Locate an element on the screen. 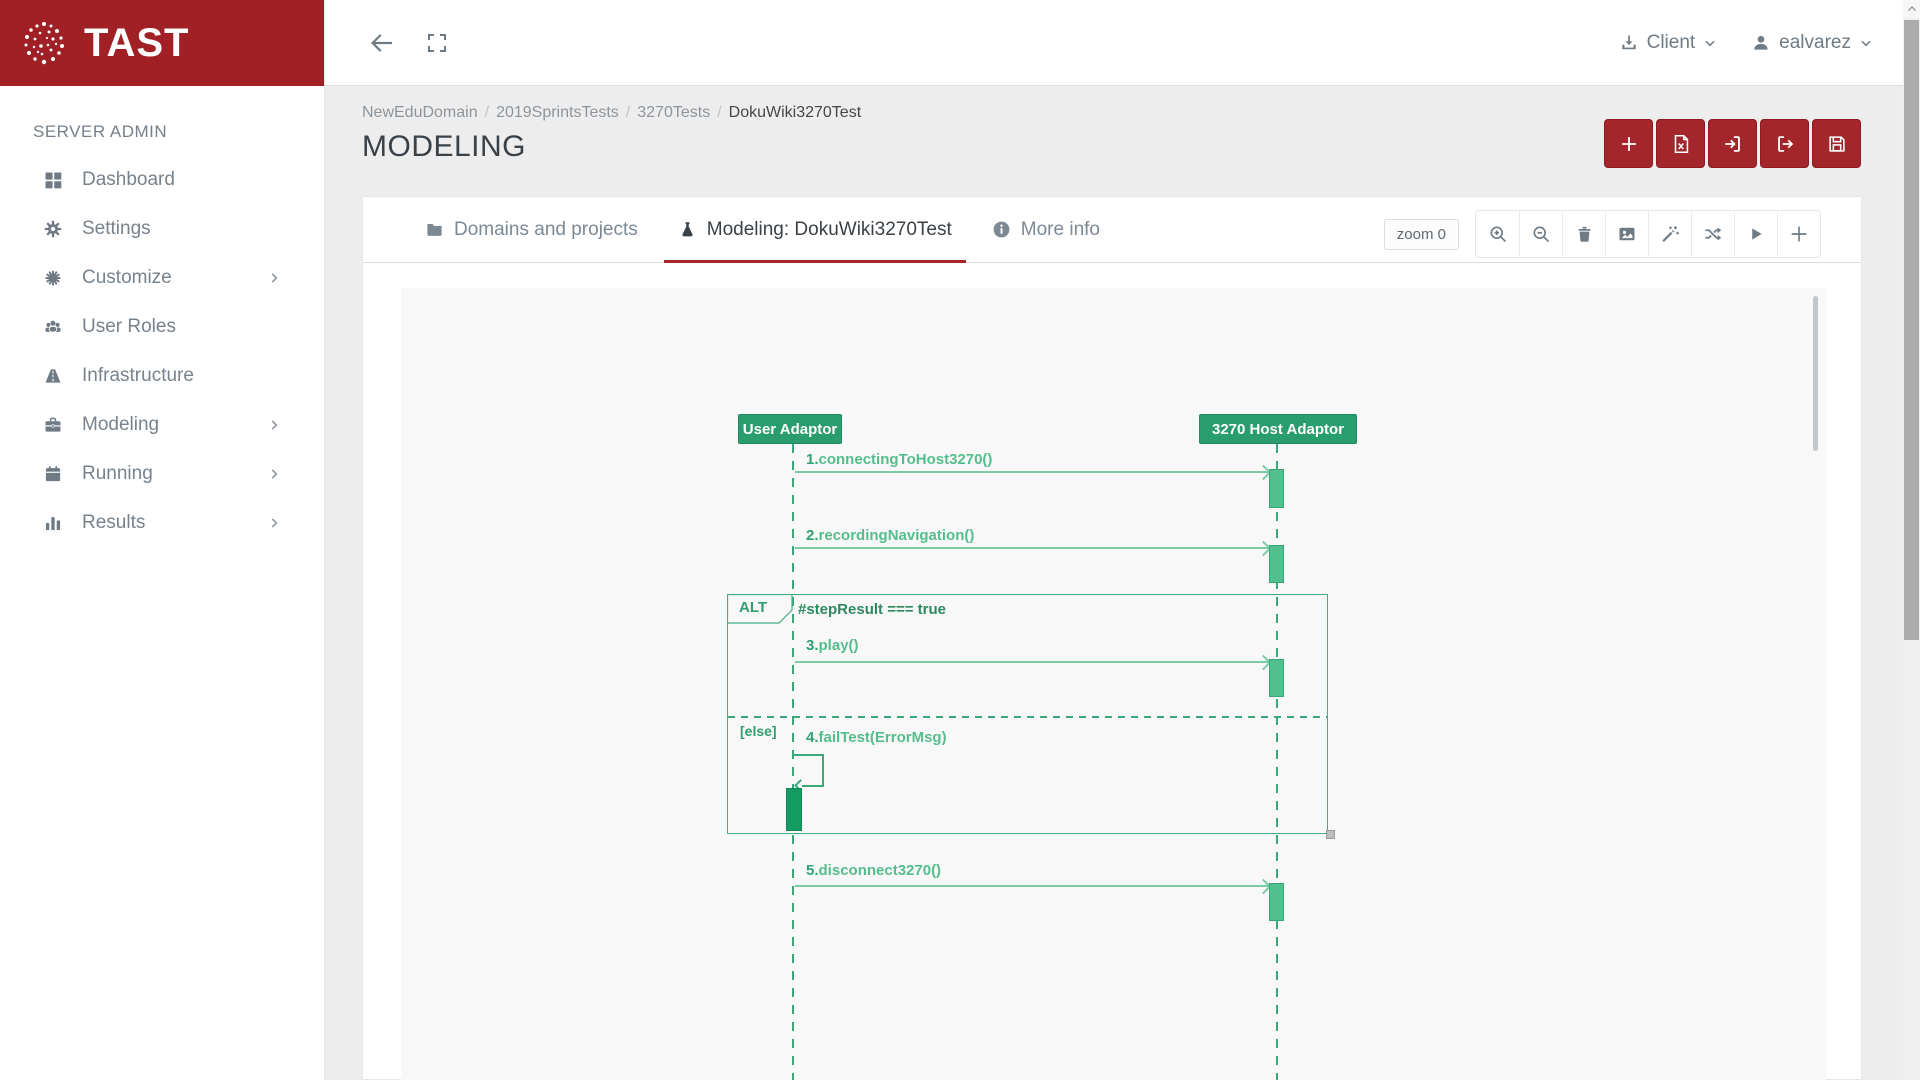 The width and height of the screenshot is (1920, 1080). message-name: connectingToHost3270() is located at coordinates (905, 459).